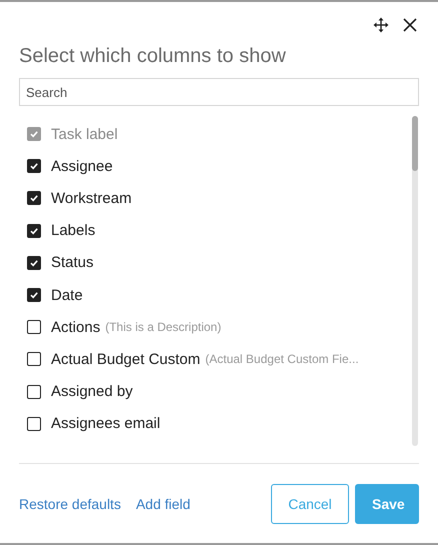 Image resolution: width=438 pixels, height=545 pixels. I want to click on scrollbar, so click(415, 281).